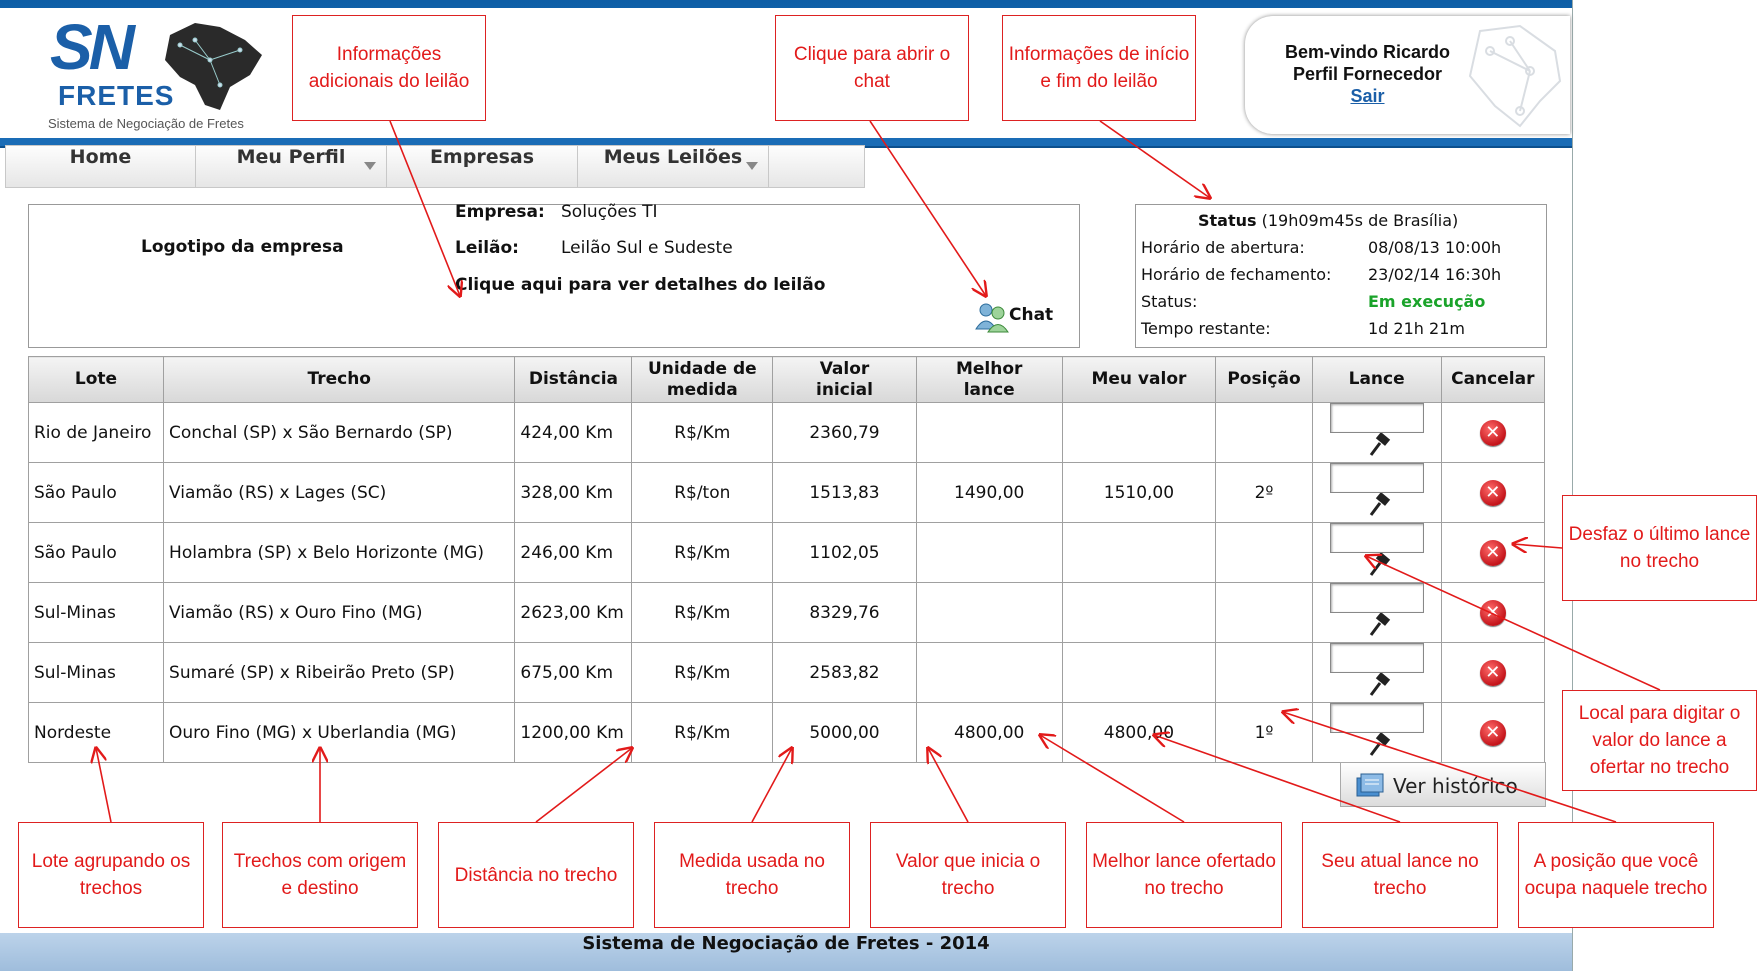  What do you see at coordinates (104, 785) in the screenshot?
I see `arrow-lote` at bounding box center [104, 785].